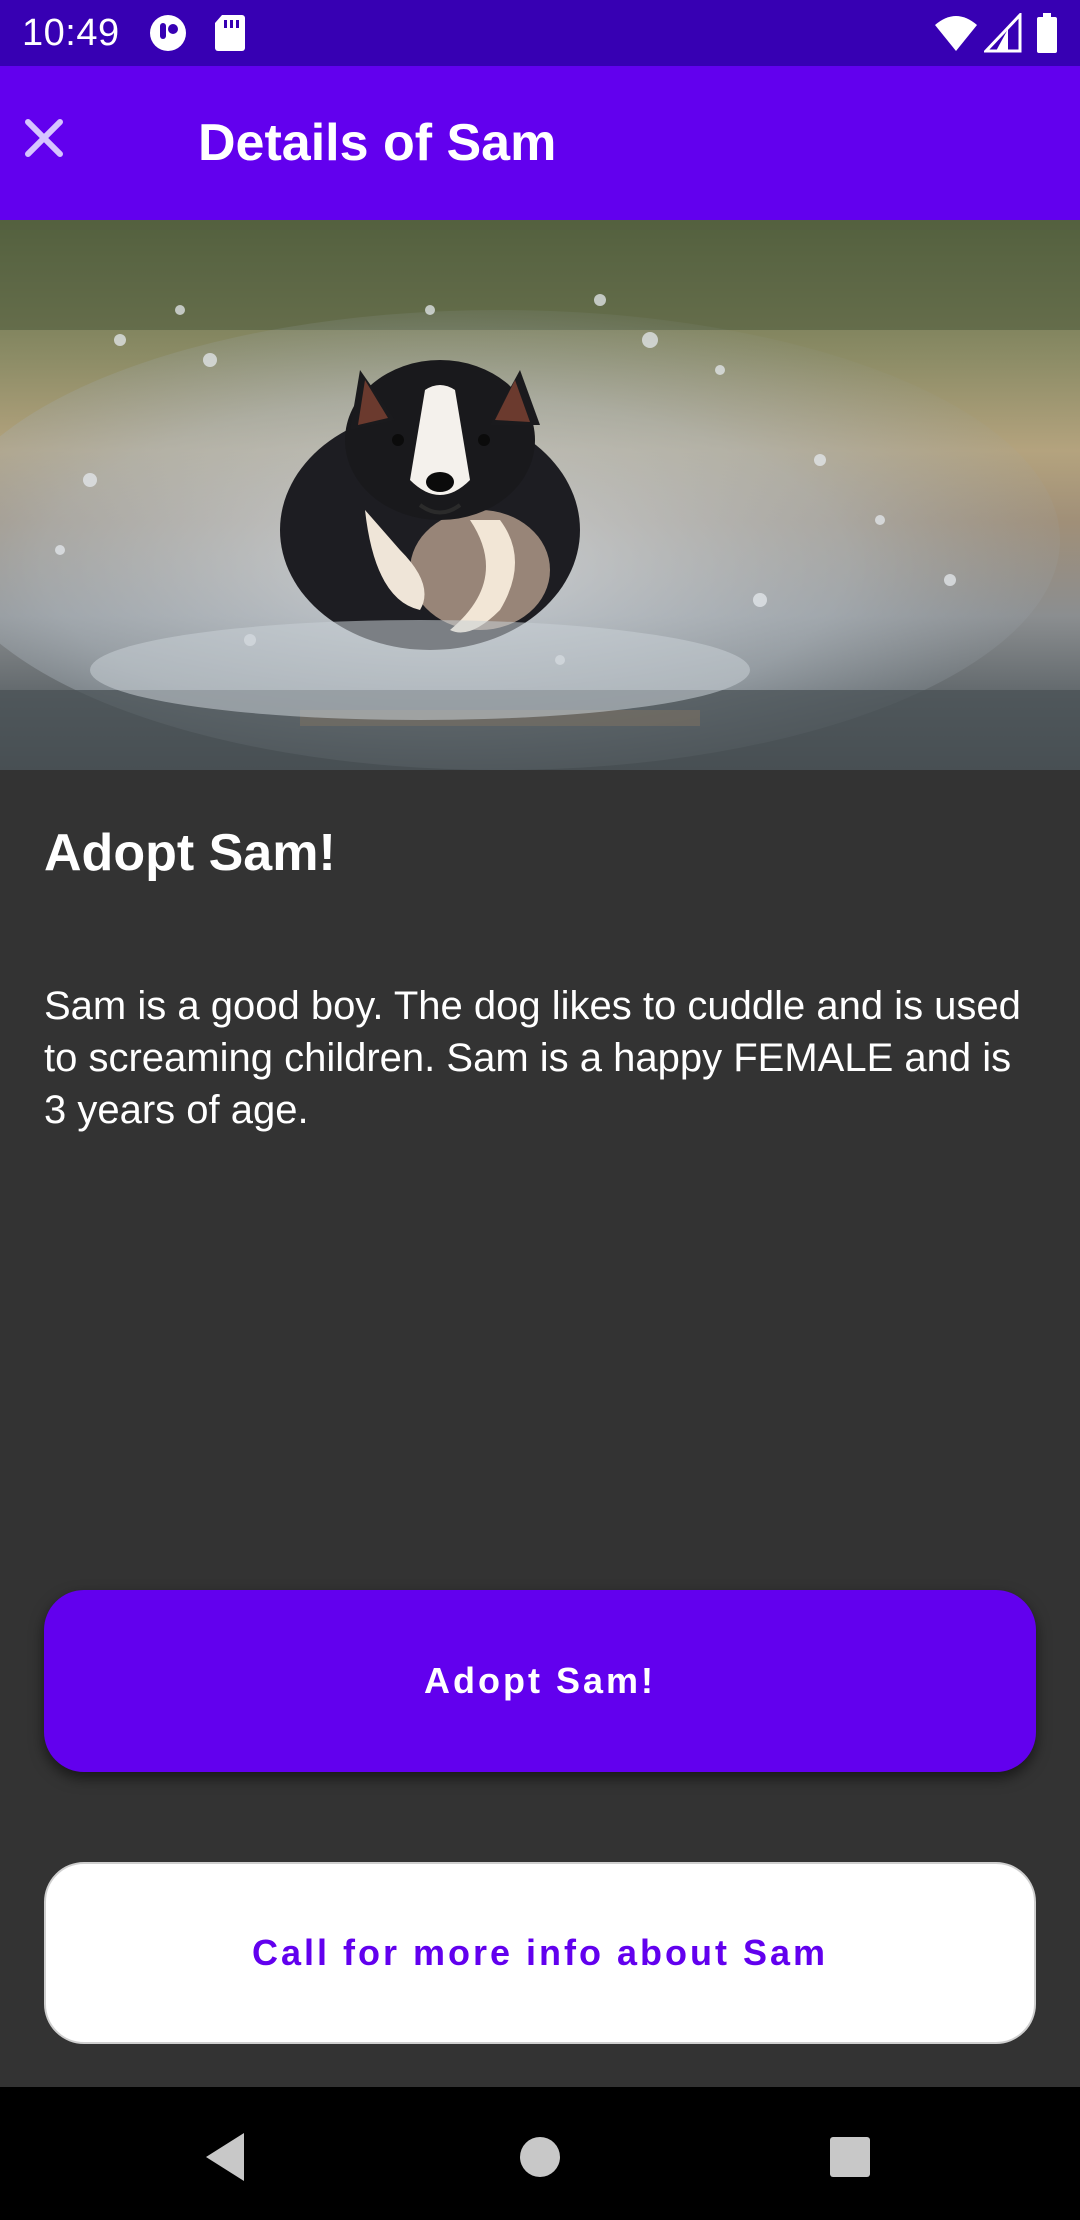 The height and width of the screenshot is (2220, 1080). I want to click on close-button, so click(44, 138).